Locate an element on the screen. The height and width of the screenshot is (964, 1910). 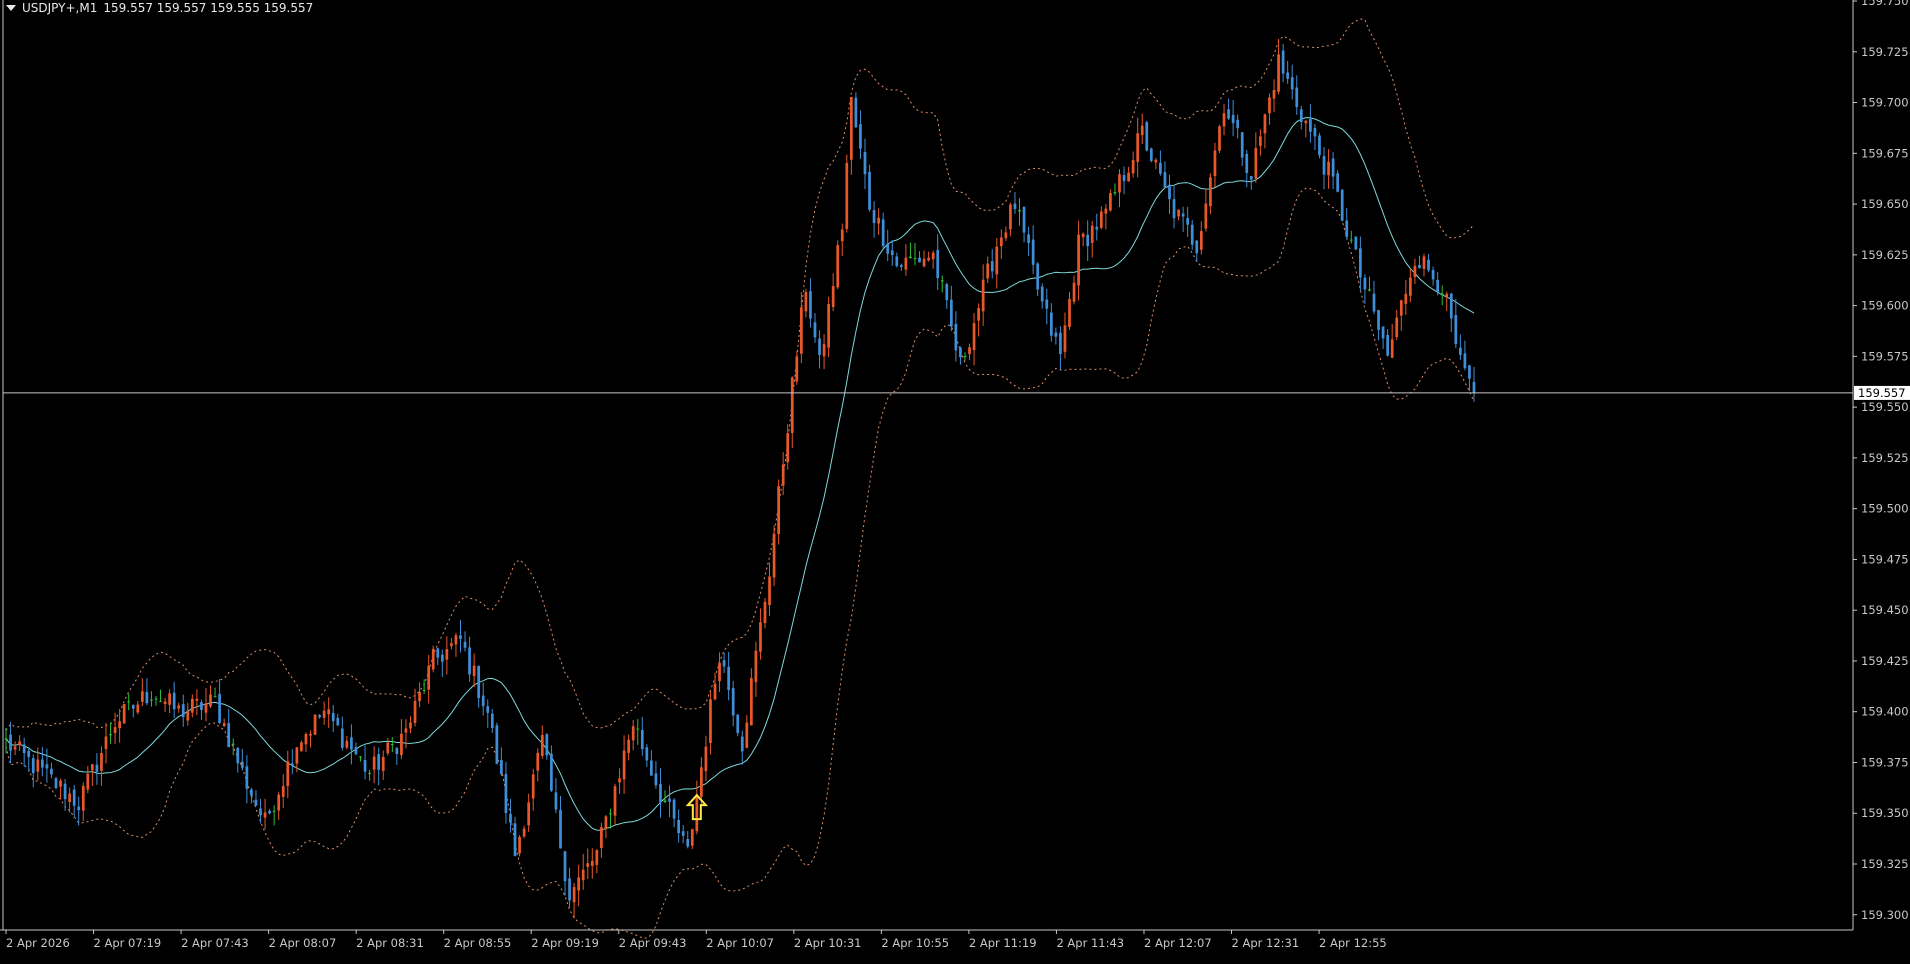
current-price-label: 159.557 is located at coordinates (1882, 393).